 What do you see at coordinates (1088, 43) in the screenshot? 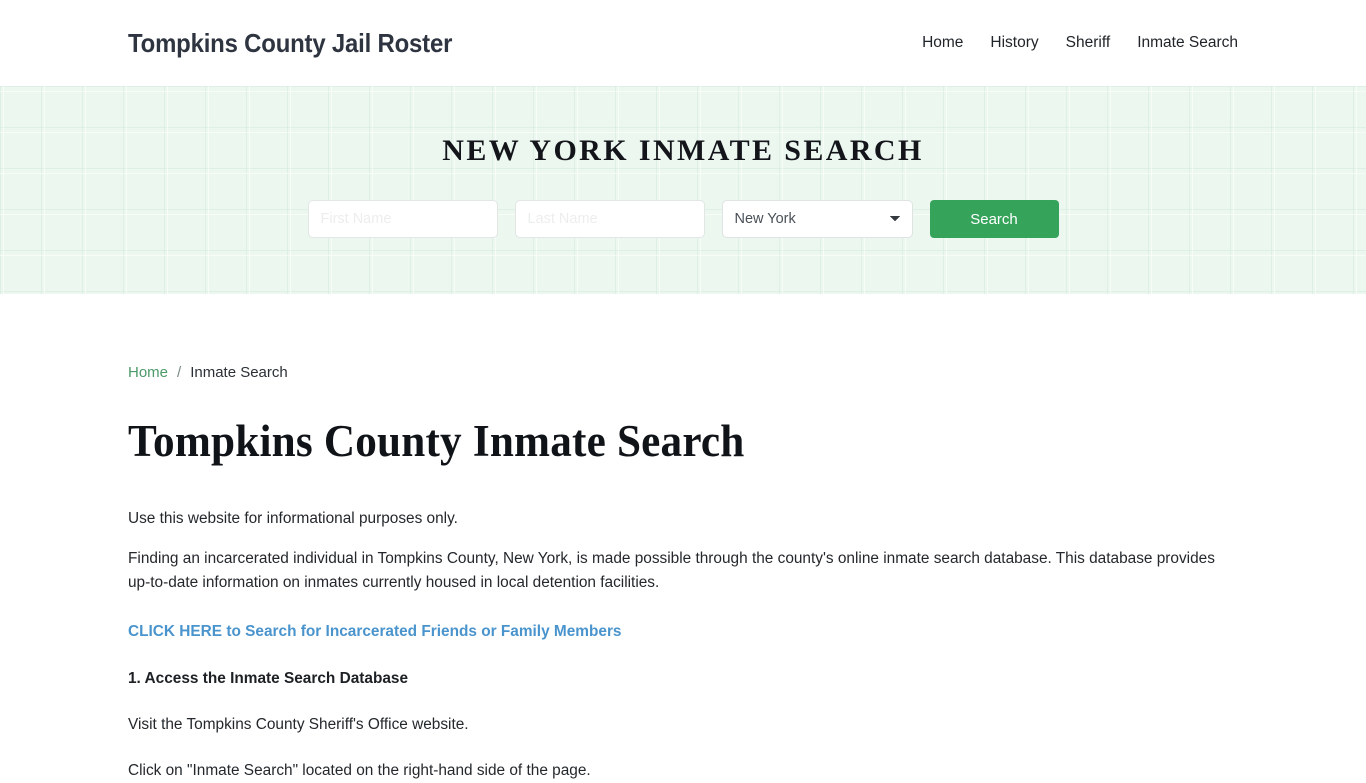
I see `nav-item-sheriff: Sheriff` at bounding box center [1088, 43].